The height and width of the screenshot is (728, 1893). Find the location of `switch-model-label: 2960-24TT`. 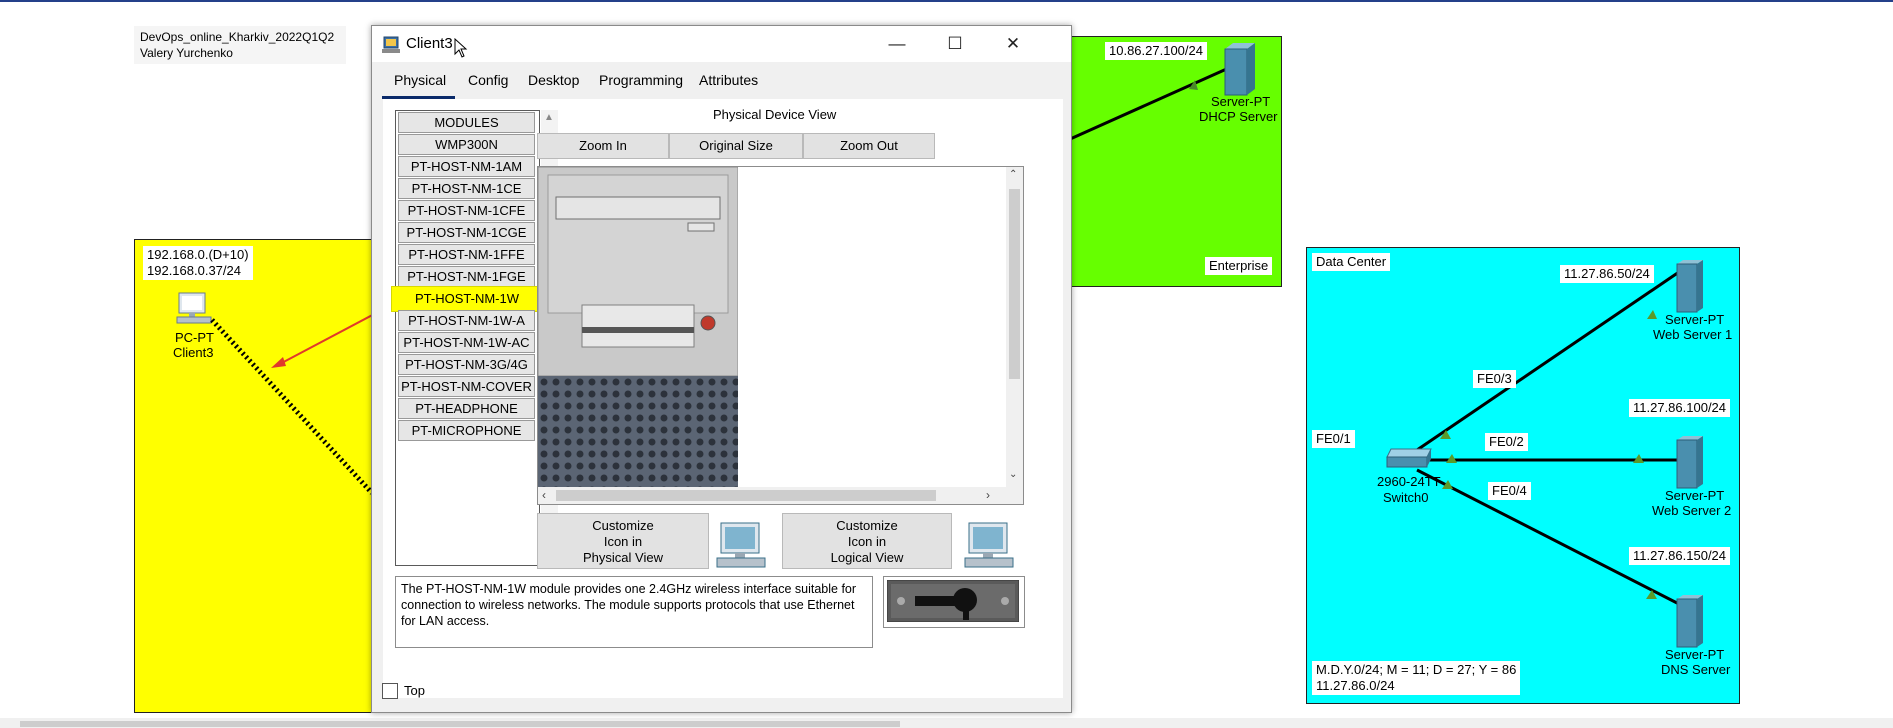

switch-model-label: 2960-24TT is located at coordinates (1409, 481).